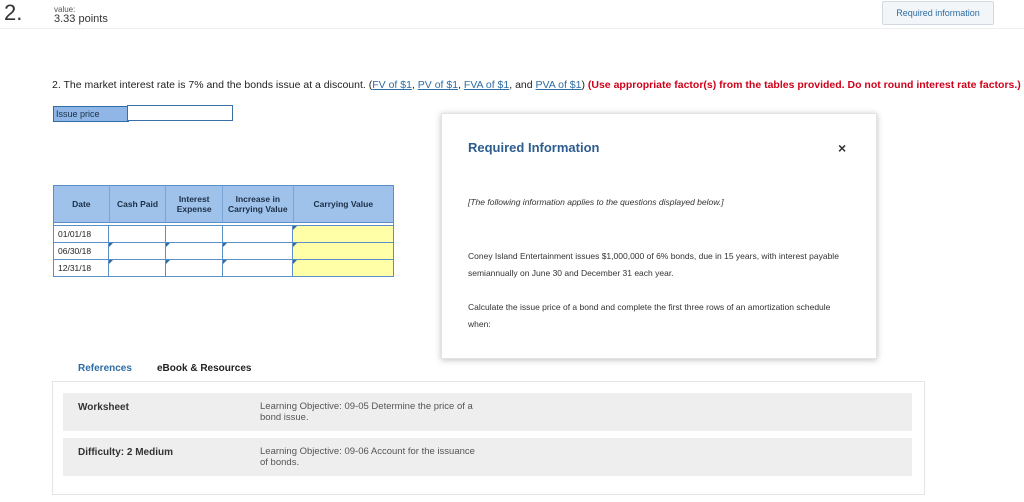 The height and width of the screenshot is (502, 1024). Describe the element at coordinates (522, 85) in the screenshot. I see `link-separator-and: , and` at that location.